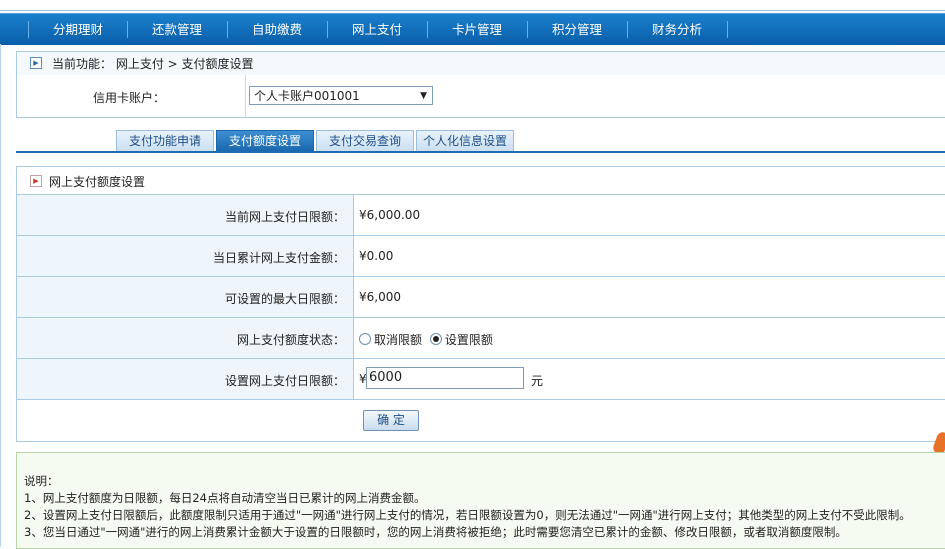 The width and height of the screenshot is (945, 549). I want to click on row-daily-limit: 当前网上支付日限额： ¥6,000.00, so click(481, 215).